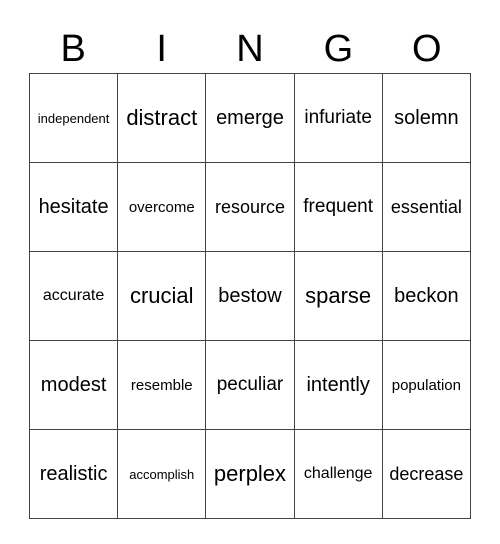 This screenshot has height=544, width=500. I want to click on bingo-cell: independent, so click(73, 118).